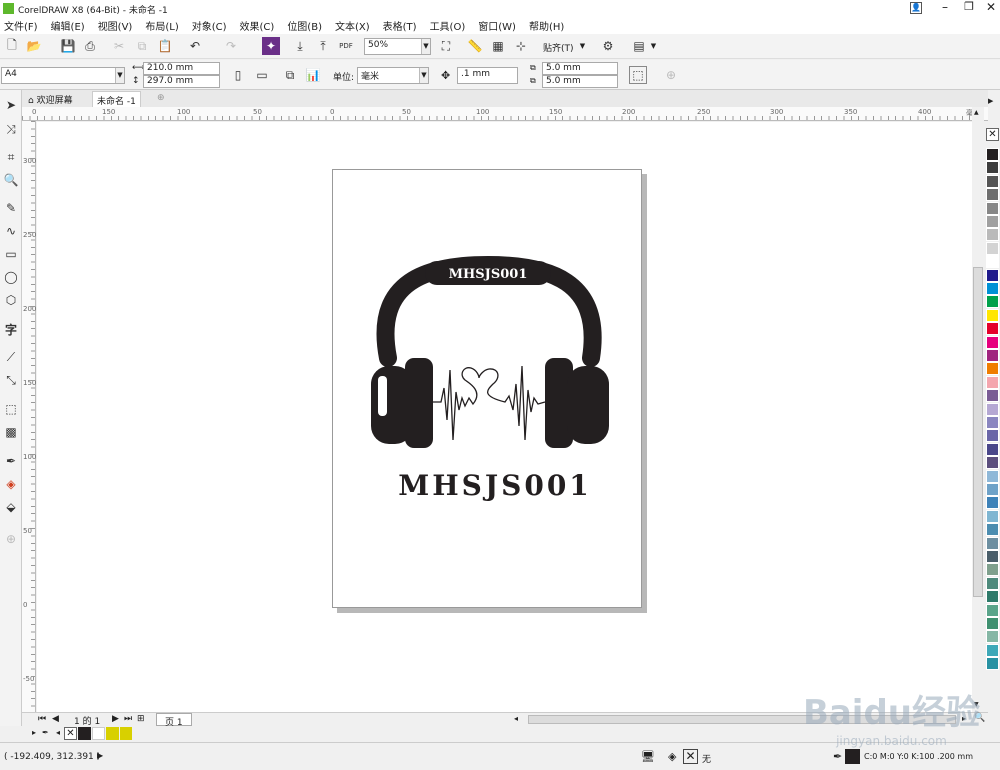 The image size is (1000, 770). Describe the element at coordinates (11, 357) in the screenshot. I see `parallel-dimension-tool-icon: ⟋` at that location.